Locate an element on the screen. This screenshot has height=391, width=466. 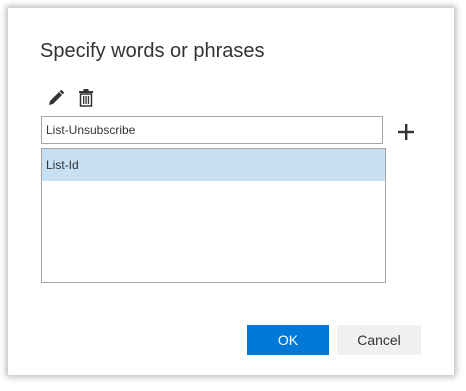
dialog-title: Specify words or phrases is located at coordinates (152, 51).